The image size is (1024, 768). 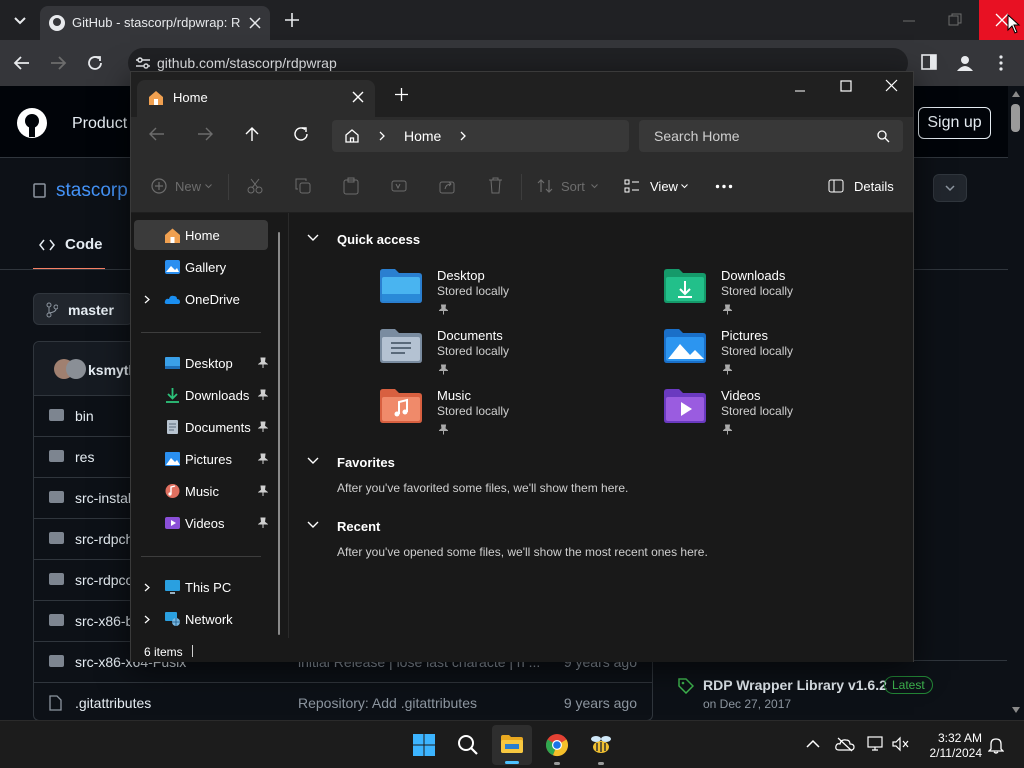 What do you see at coordinates (950, 188) in the screenshot?
I see `repo-action-button` at bounding box center [950, 188].